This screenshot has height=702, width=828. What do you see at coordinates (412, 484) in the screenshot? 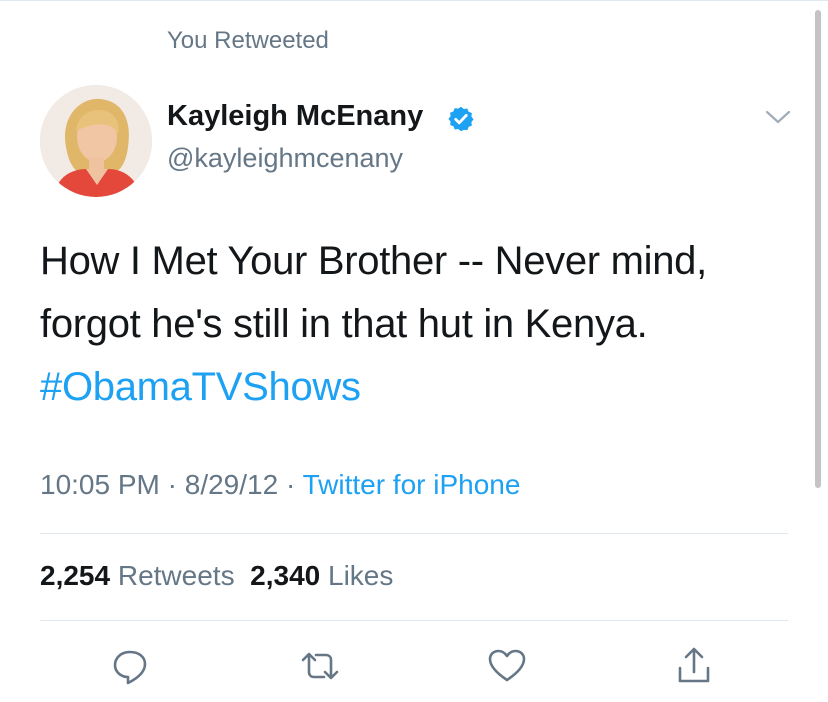
I see `tweet-source-link: Twitter for iPhone` at bounding box center [412, 484].